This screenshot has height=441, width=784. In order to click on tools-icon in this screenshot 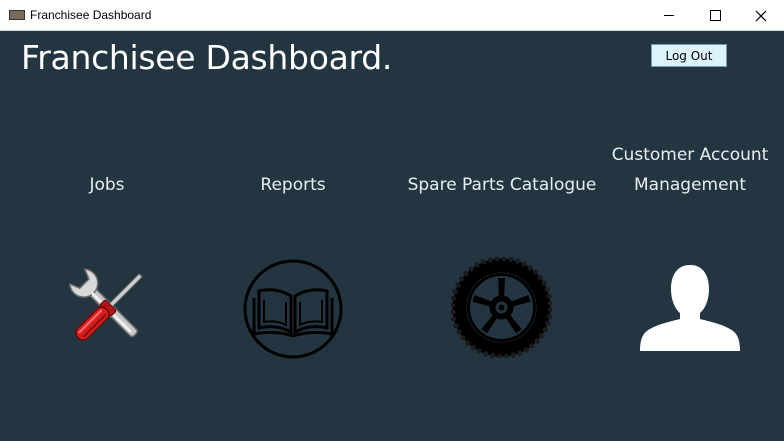, I will do `click(108, 308)`.